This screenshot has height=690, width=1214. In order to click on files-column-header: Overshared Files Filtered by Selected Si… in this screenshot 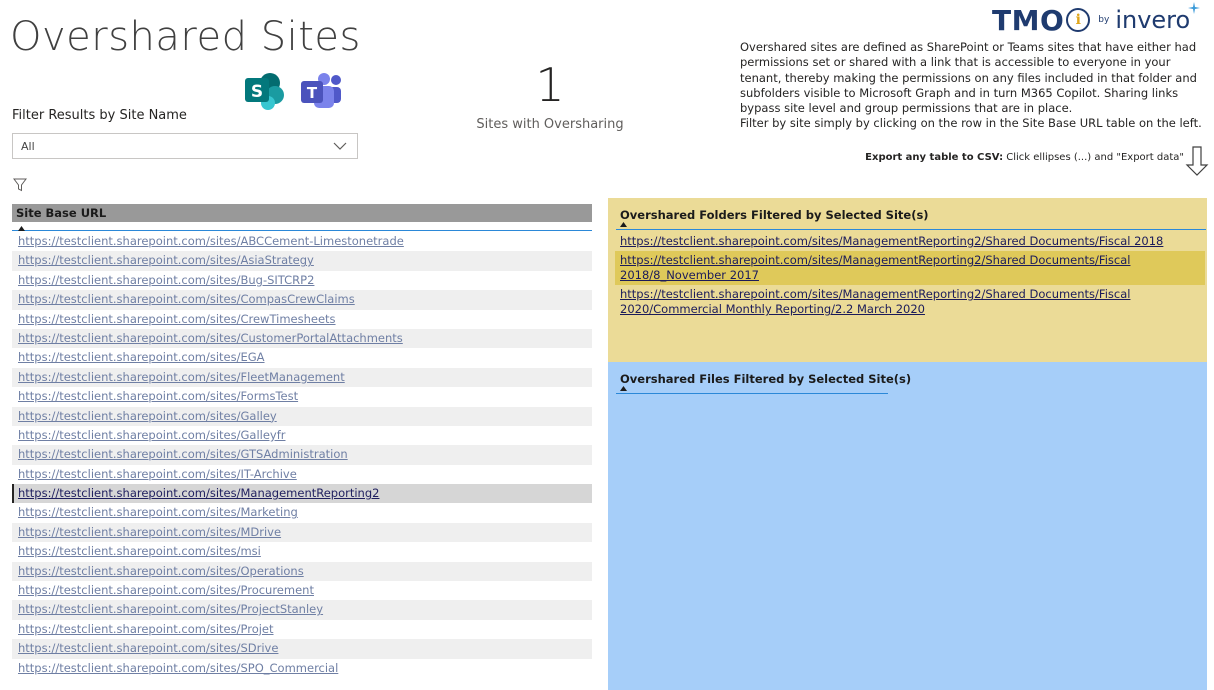, I will do `click(765, 379)`.